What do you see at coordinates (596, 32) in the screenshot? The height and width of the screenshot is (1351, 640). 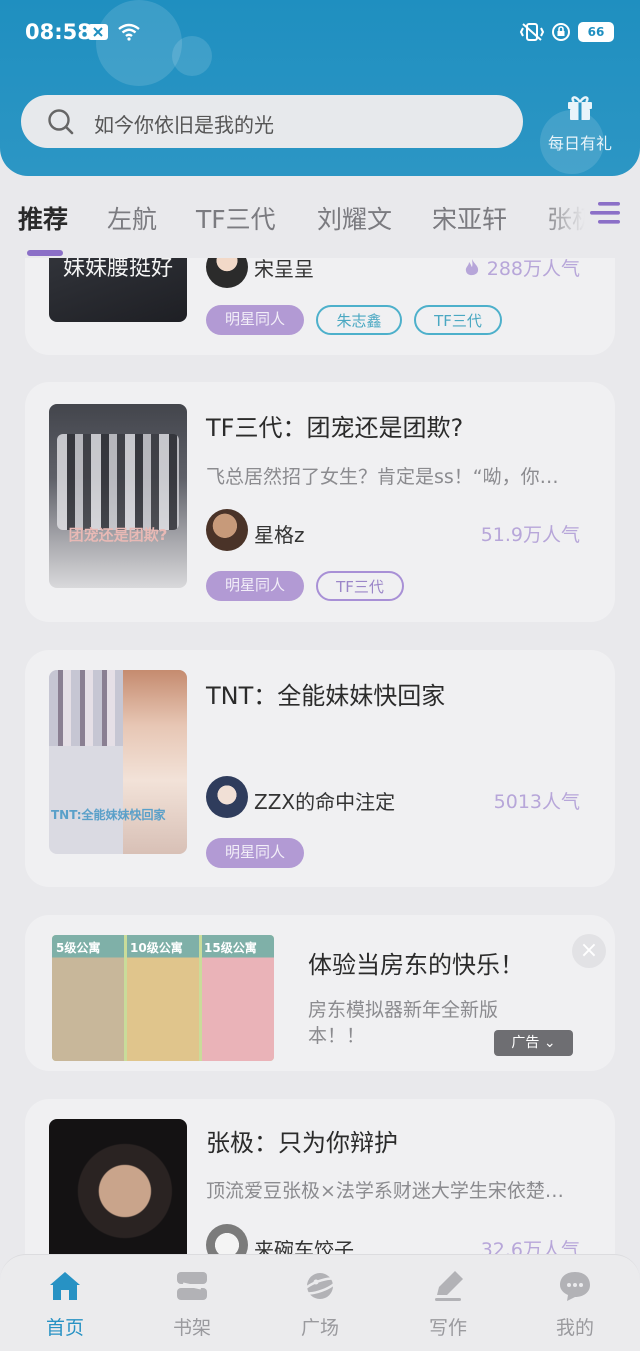 I see `battery-indicator: 66` at bounding box center [596, 32].